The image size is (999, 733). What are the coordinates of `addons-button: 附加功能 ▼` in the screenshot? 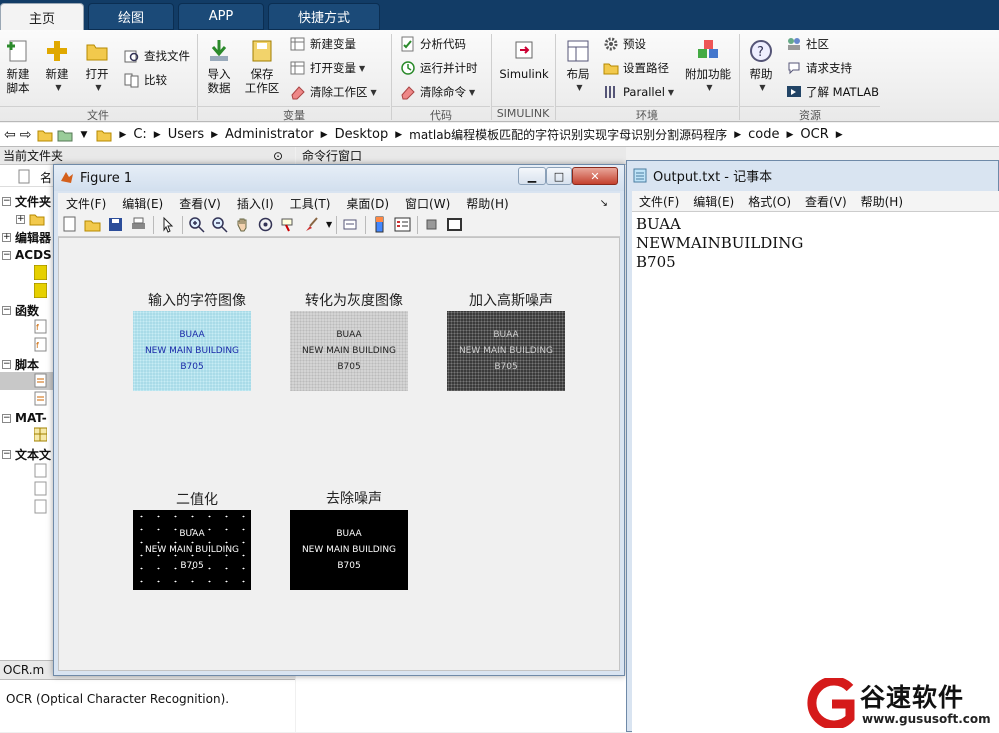 It's located at (708, 66).